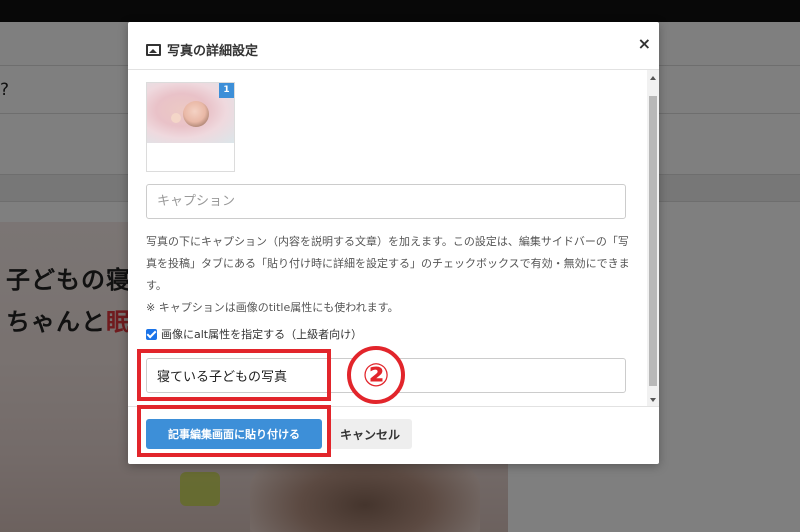 The width and height of the screenshot is (800, 532). I want to click on dialog-scrollbar, so click(653, 238).